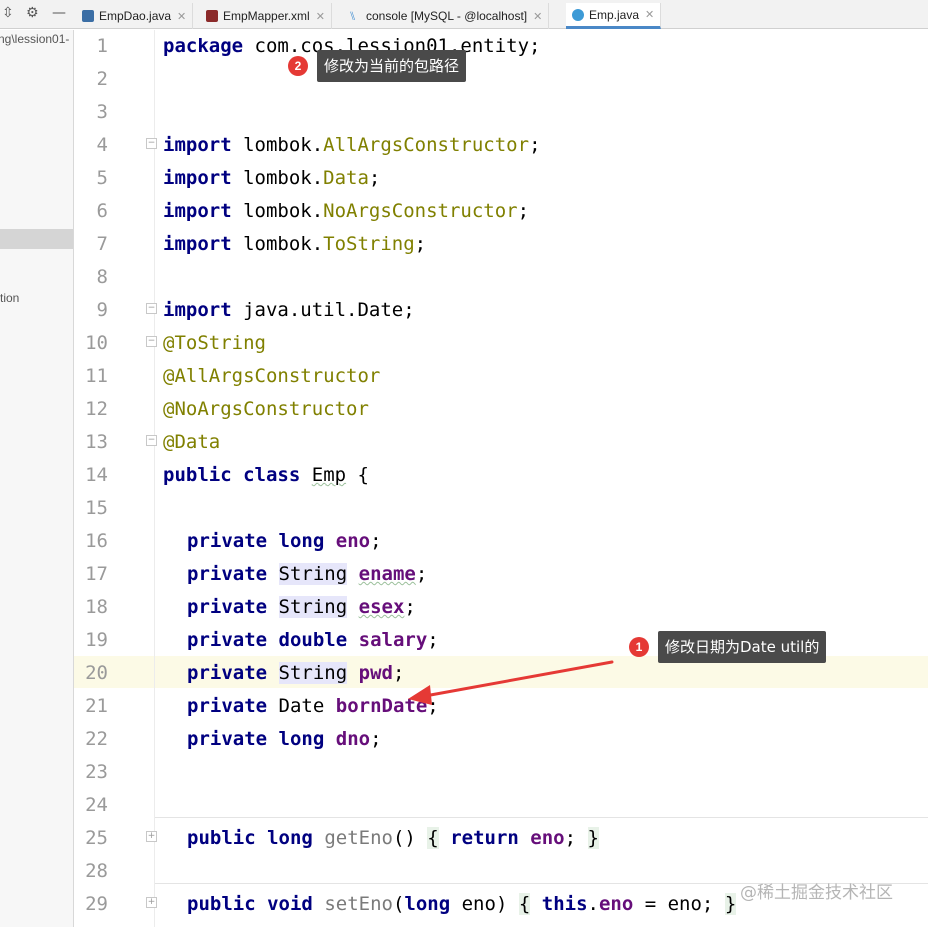 This screenshot has height=927, width=928. I want to click on annotation-arrow, so click(511, 682).